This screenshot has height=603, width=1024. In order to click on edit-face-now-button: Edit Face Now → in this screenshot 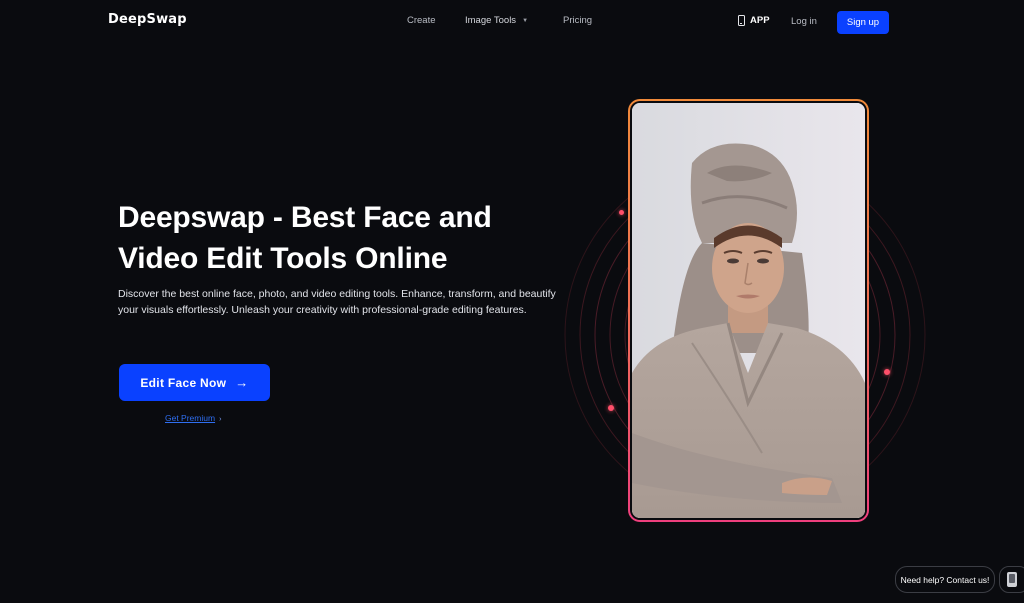, I will do `click(194, 382)`.